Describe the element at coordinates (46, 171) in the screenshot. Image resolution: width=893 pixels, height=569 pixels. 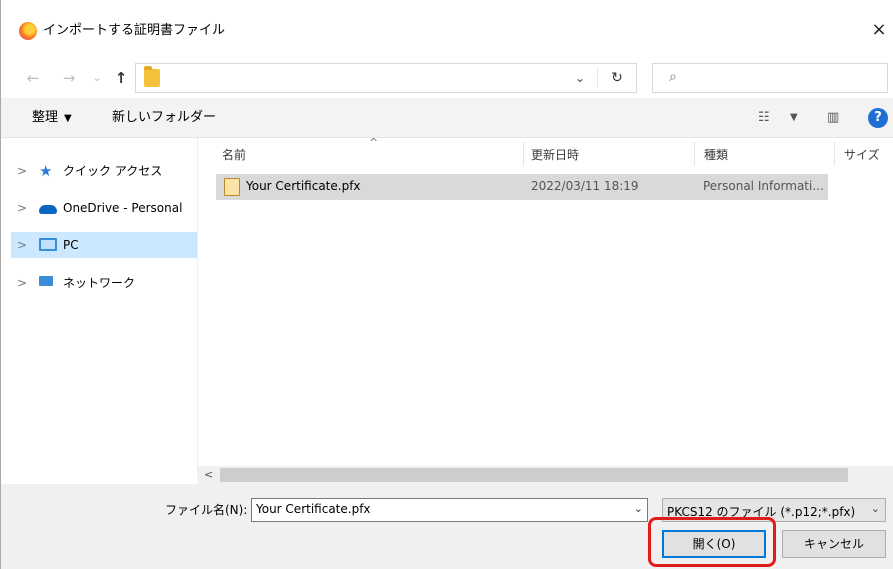
I see `star-icon: ★` at that location.